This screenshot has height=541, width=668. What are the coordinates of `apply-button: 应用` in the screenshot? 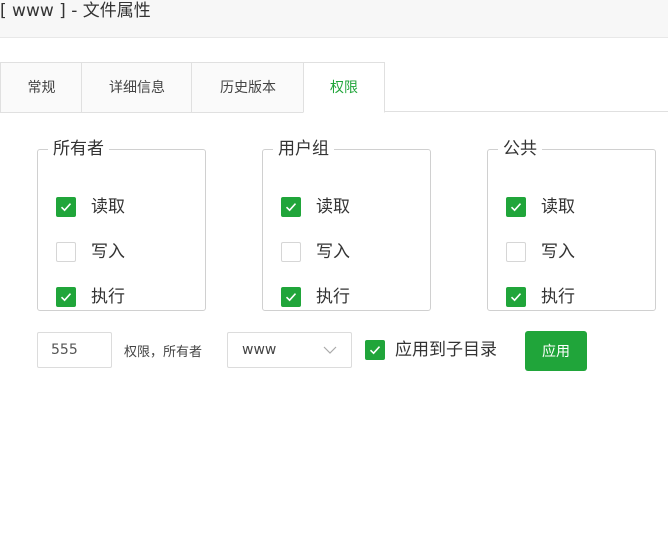 It's located at (556, 351).